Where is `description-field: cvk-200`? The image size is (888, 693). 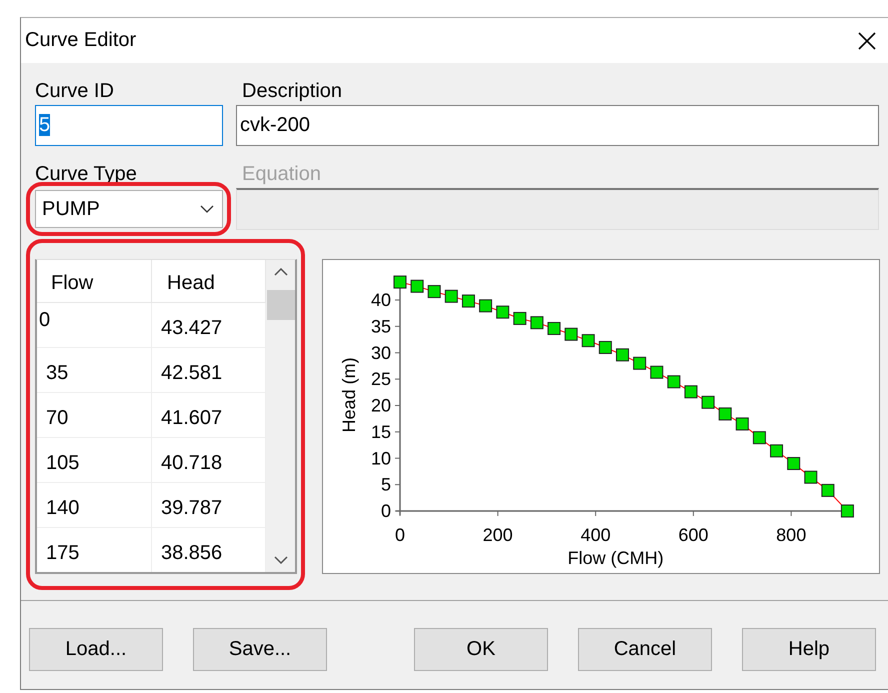 description-field: cvk-200 is located at coordinates (557, 125).